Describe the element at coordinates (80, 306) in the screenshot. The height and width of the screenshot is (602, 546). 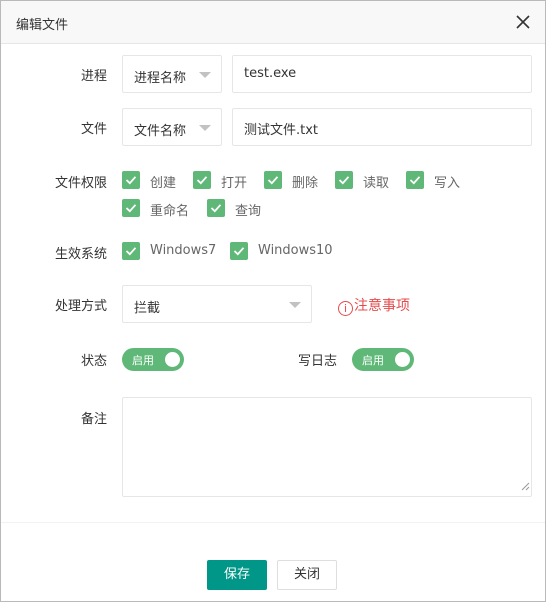
I see `handling-label: 处理方式` at that location.